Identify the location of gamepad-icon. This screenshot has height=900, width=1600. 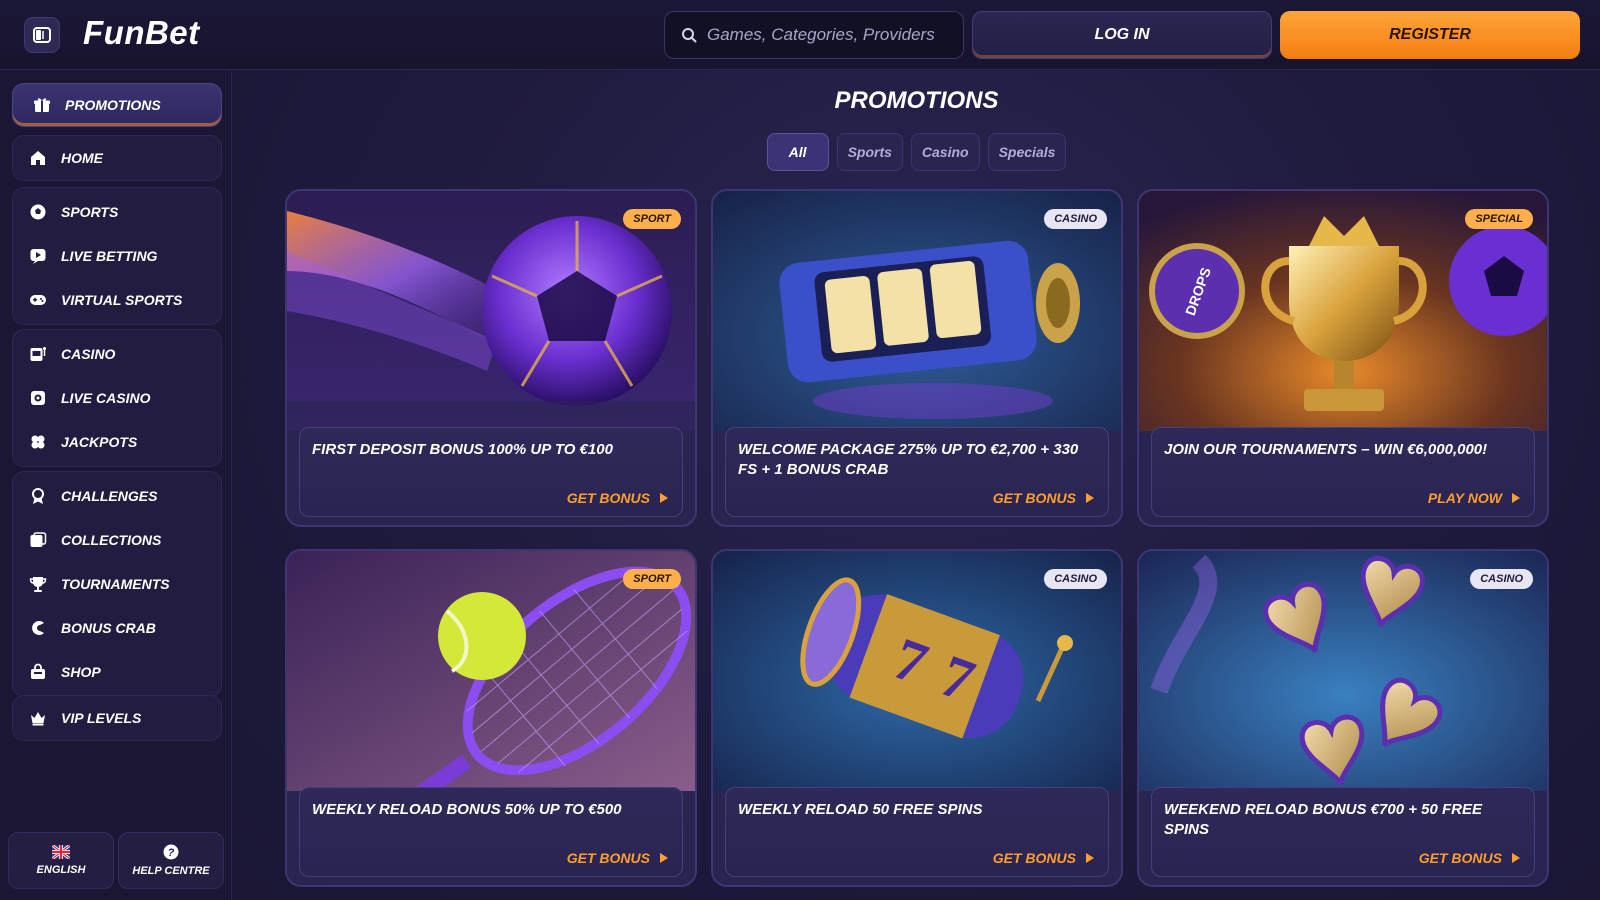
(38, 300).